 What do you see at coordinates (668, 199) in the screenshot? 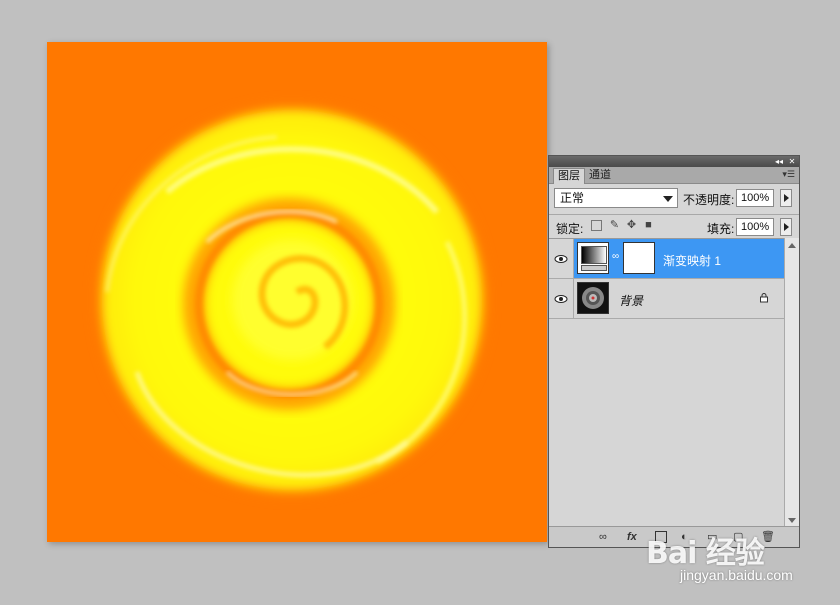
I see `chevron-down-icon` at bounding box center [668, 199].